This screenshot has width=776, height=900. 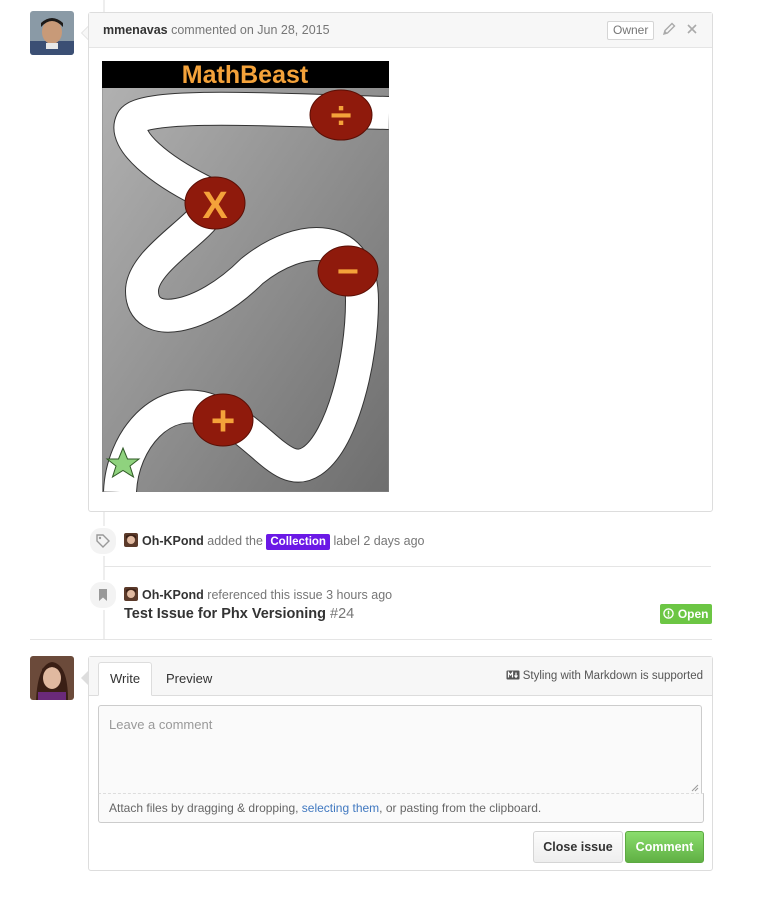 I want to click on reference-event-actor: Oh-KPond, so click(x=173, y=595).